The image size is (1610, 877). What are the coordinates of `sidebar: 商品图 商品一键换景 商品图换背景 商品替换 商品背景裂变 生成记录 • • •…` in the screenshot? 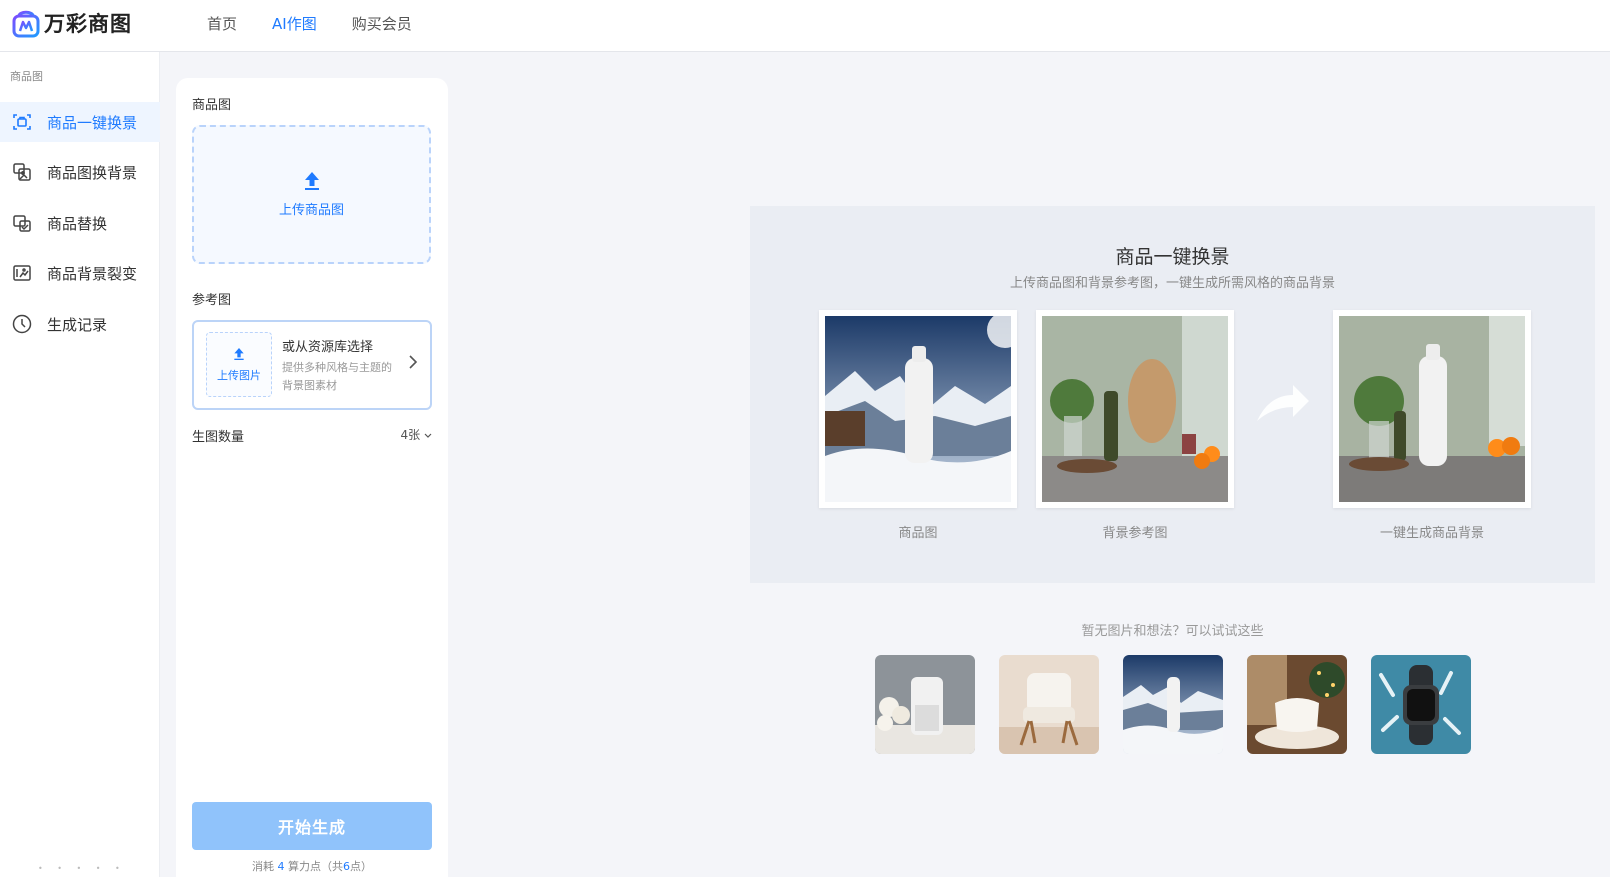 It's located at (80, 464).